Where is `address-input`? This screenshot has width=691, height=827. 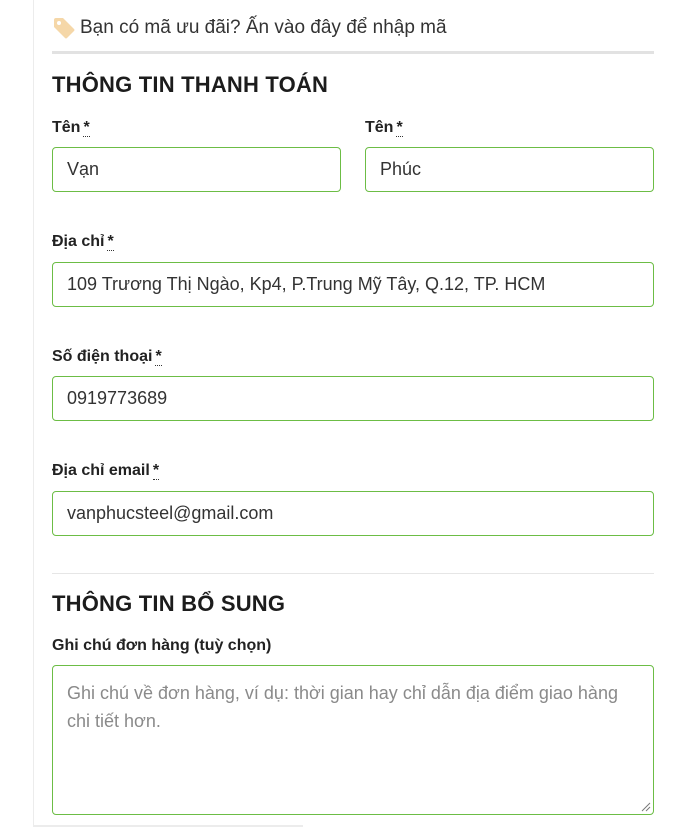 address-input is located at coordinates (353, 284).